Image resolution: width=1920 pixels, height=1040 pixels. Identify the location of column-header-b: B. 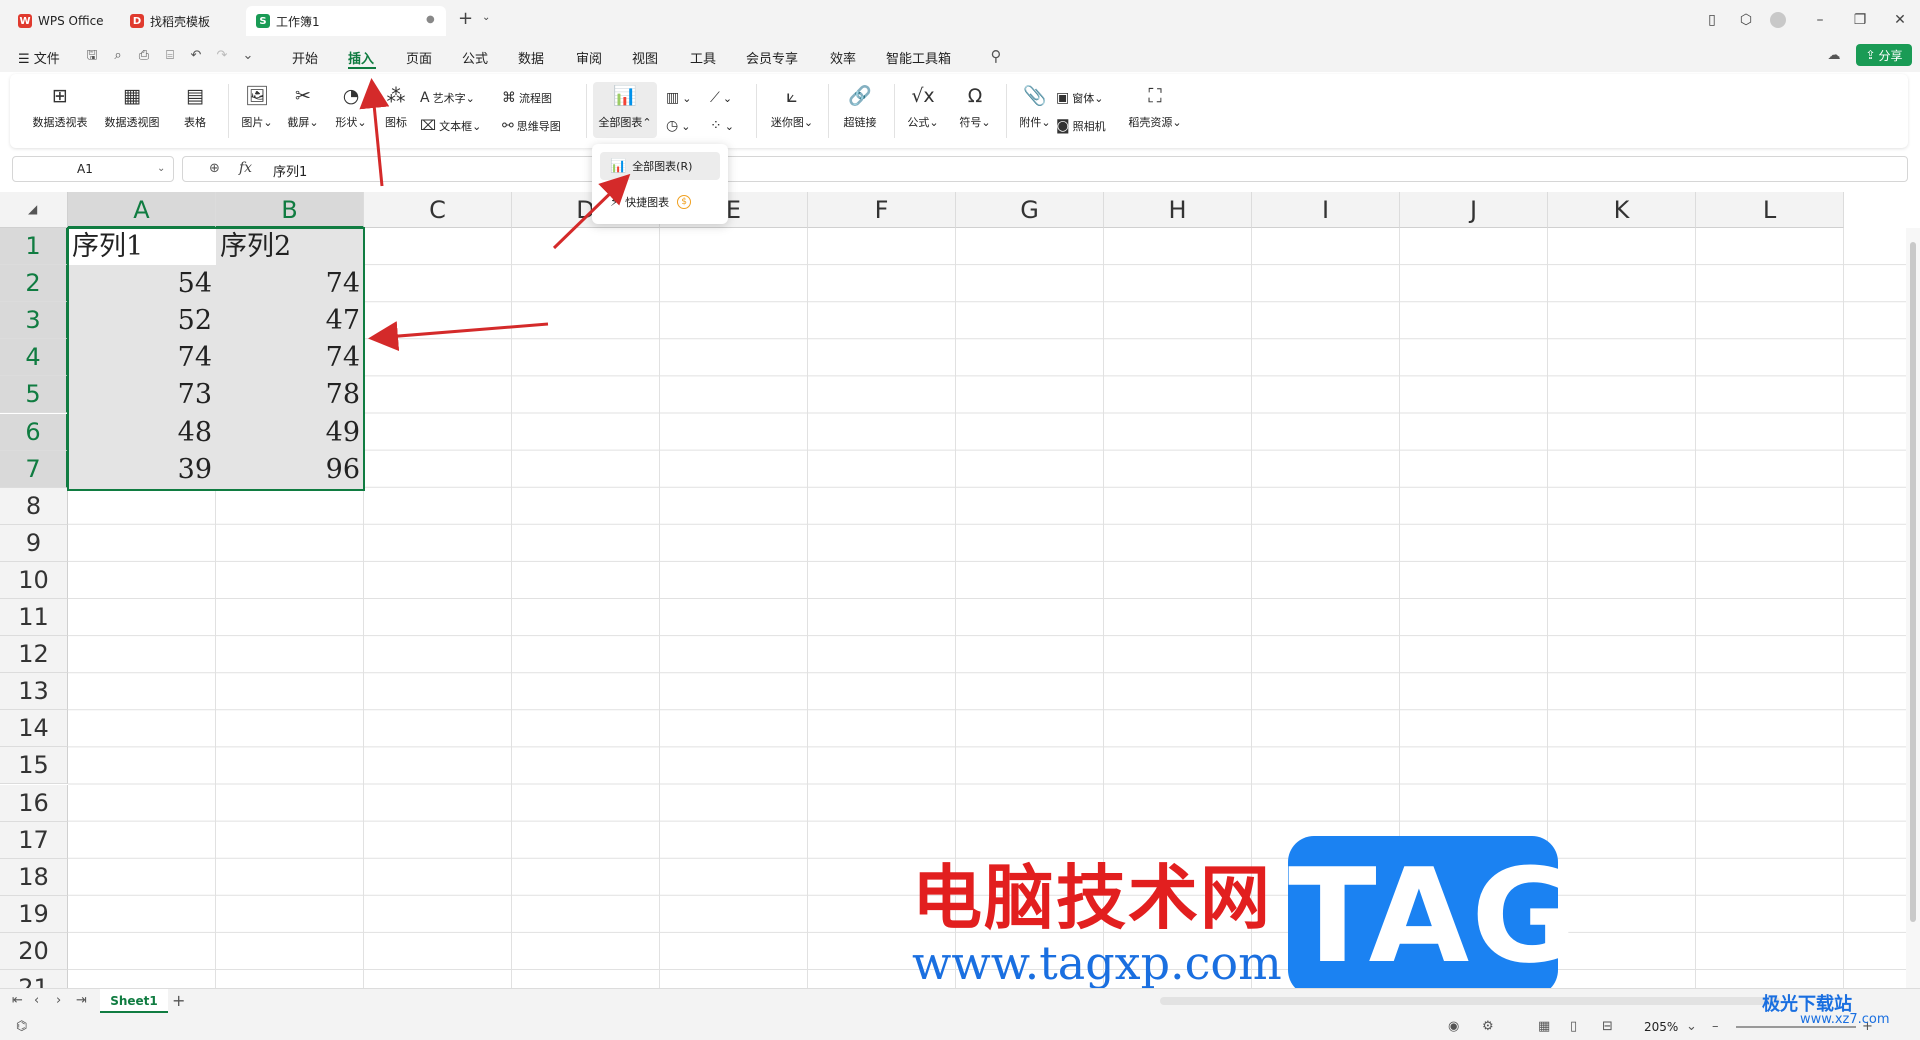
(290, 210).